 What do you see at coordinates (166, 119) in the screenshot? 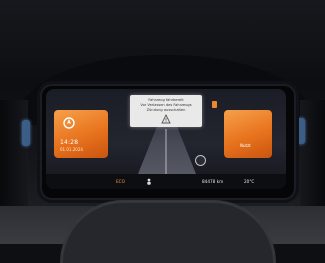
I see `warning-icon` at bounding box center [166, 119].